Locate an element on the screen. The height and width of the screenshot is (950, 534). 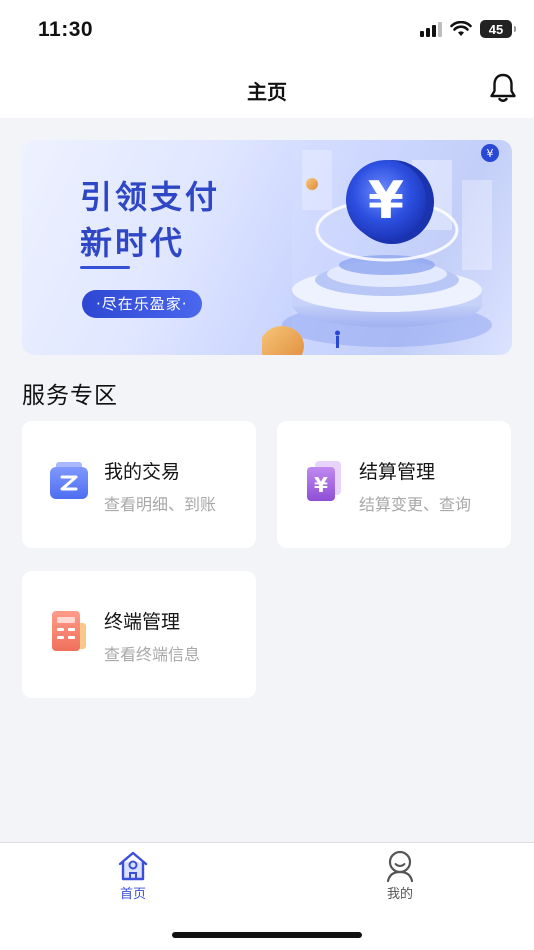
card-title: 结算管理 is located at coordinates (397, 472).